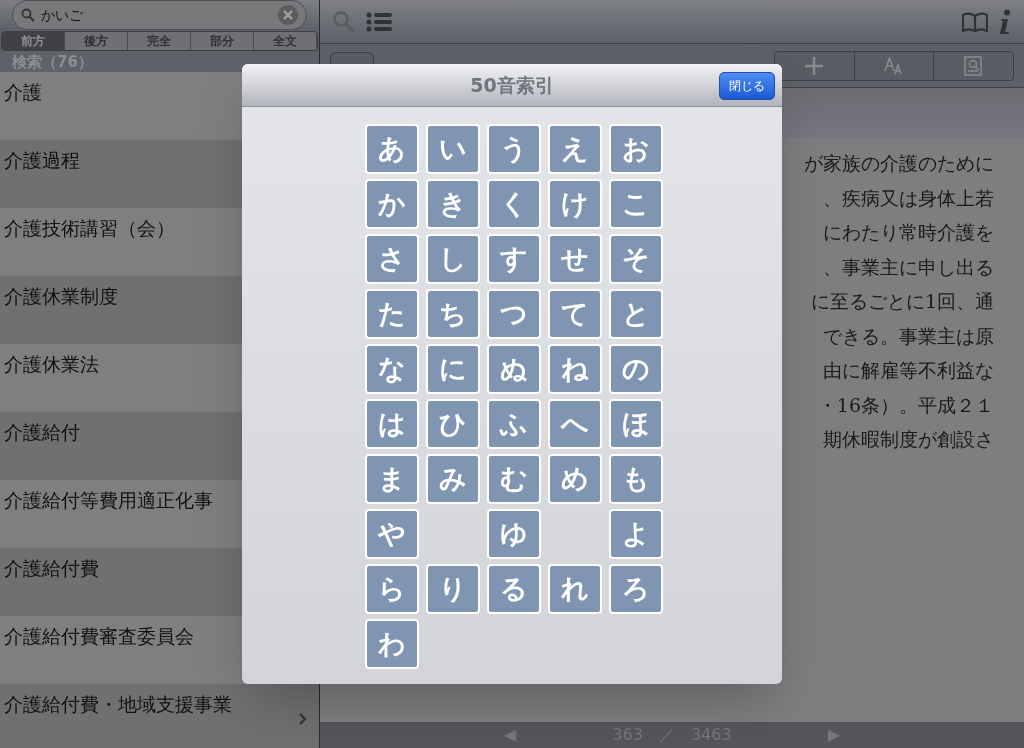 This screenshot has width=1024, height=748. I want to click on scope-tab: 前方, so click(33, 41).